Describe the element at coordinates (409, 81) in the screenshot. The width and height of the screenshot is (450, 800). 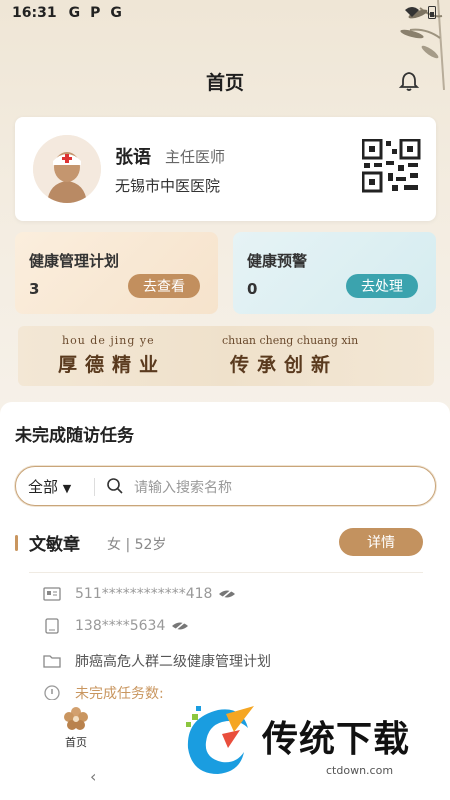
I see `bell-icon` at that location.